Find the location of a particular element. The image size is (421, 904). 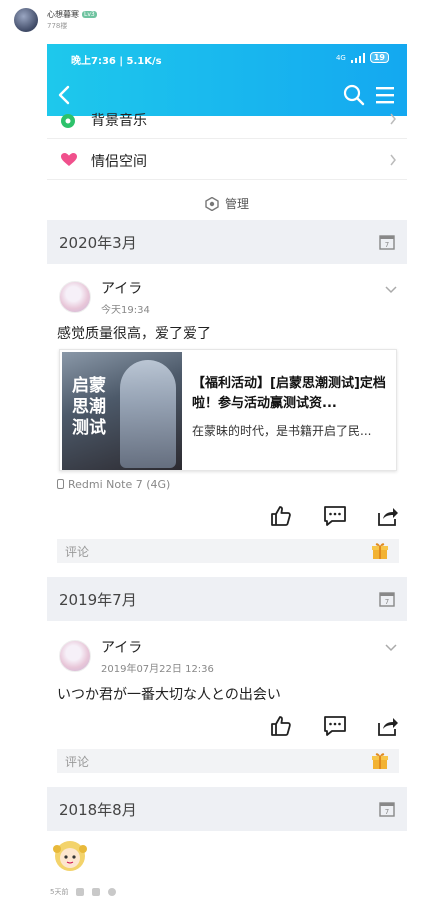

menu-row-couple-space: 情侣空间 is located at coordinates (227, 159).